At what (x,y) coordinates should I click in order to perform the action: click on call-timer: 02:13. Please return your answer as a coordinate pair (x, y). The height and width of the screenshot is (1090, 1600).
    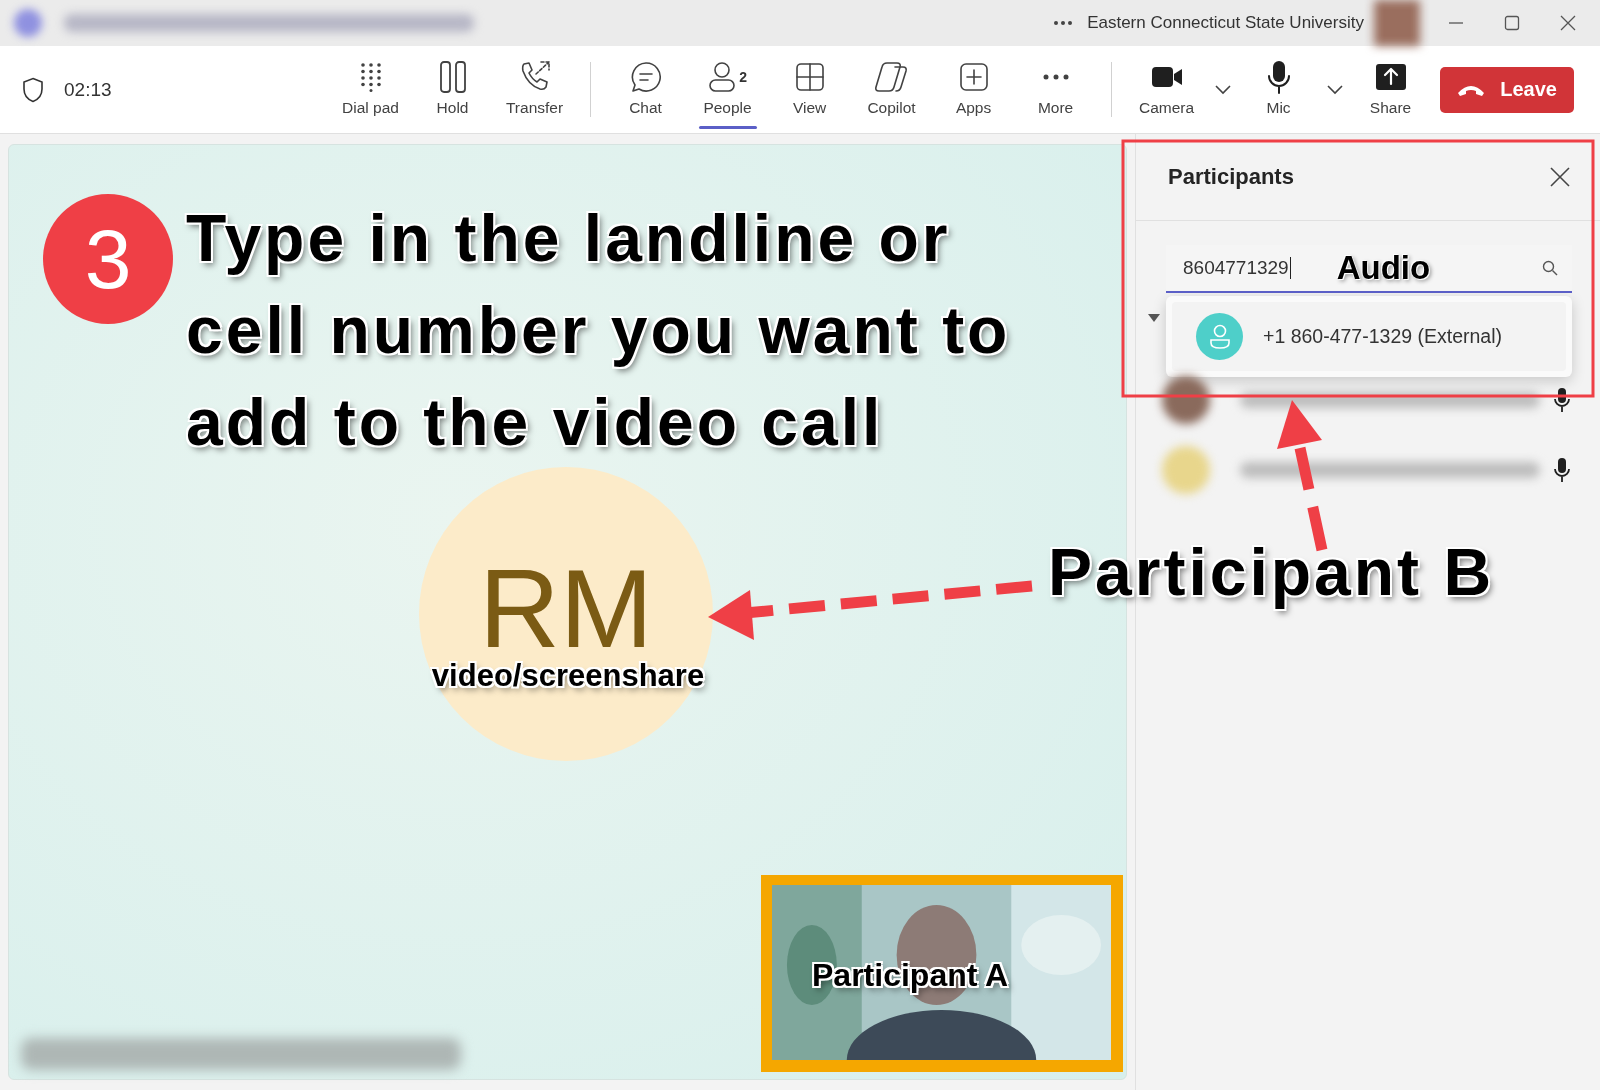
    Looking at the image, I should click on (88, 89).